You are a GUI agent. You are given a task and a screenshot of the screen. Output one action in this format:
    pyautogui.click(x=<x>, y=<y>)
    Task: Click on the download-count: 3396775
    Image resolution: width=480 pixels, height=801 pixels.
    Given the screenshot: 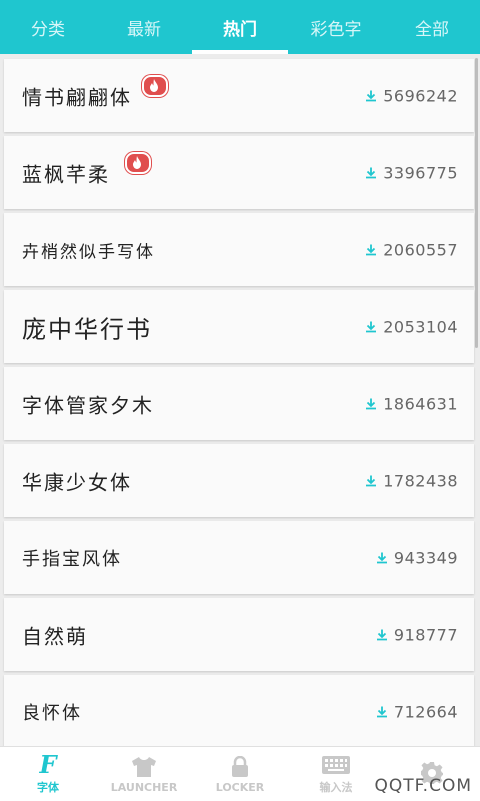 What is the action you would take?
    pyautogui.click(x=411, y=172)
    